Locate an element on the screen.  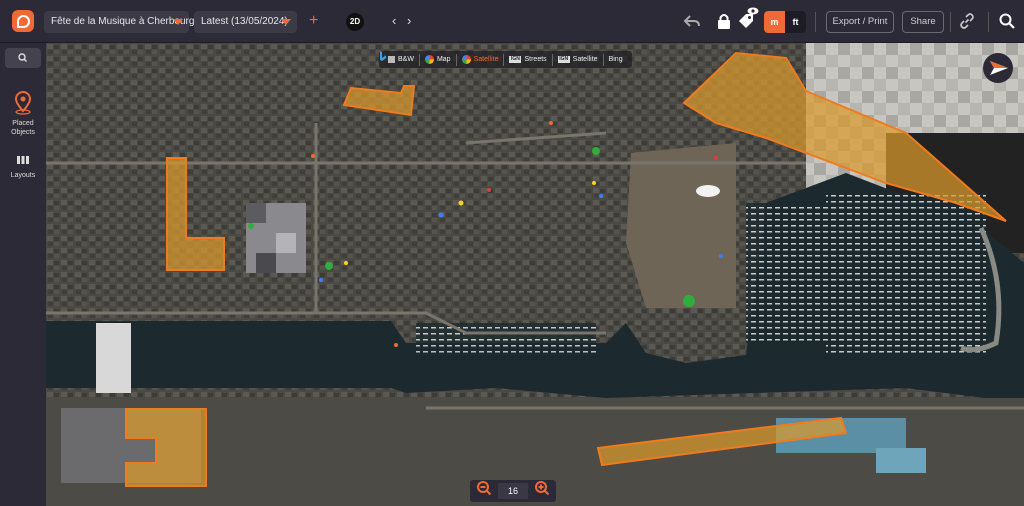
layer-label: Streets is located at coordinates (535, 59).